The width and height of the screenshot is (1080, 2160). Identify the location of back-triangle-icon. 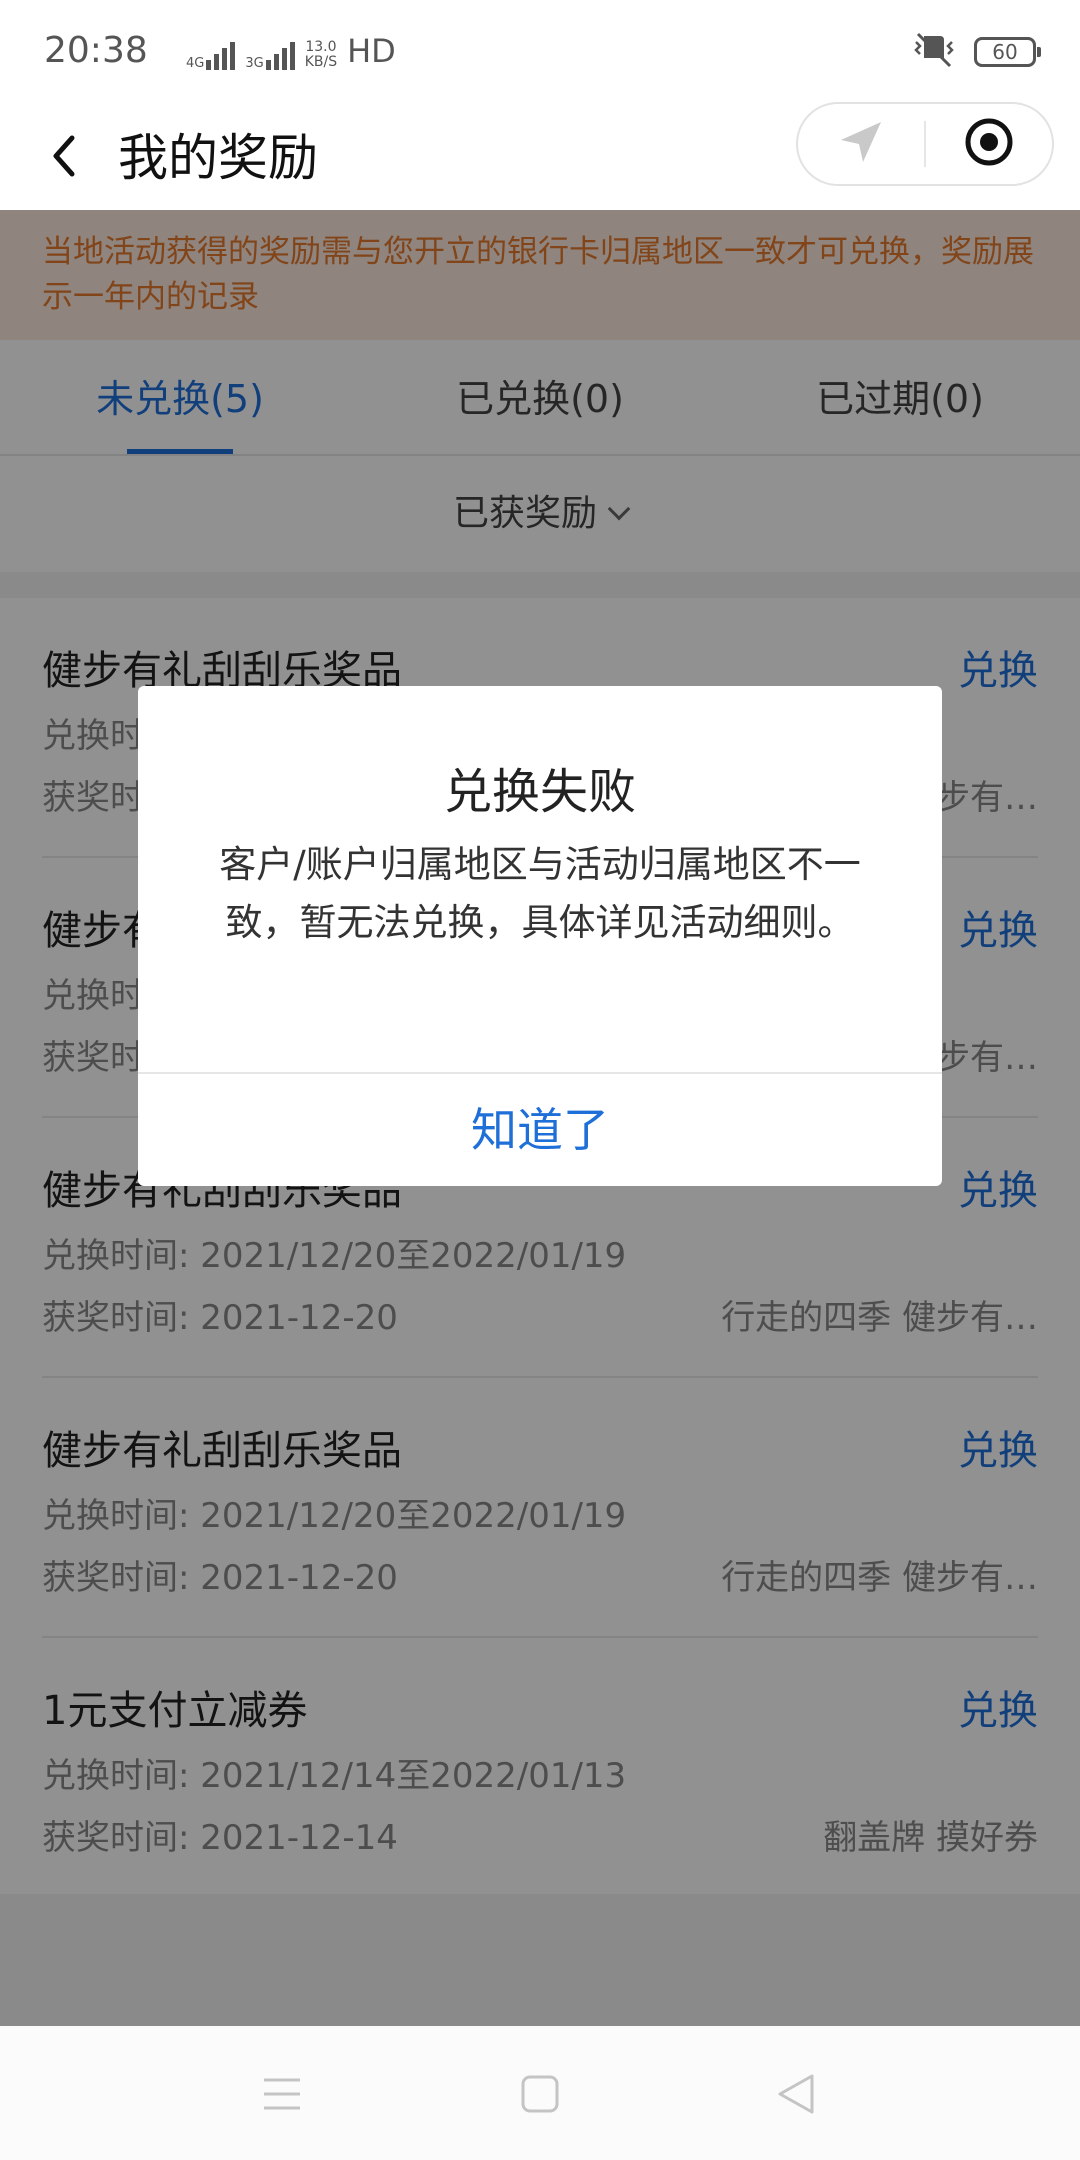
(796, 2096).